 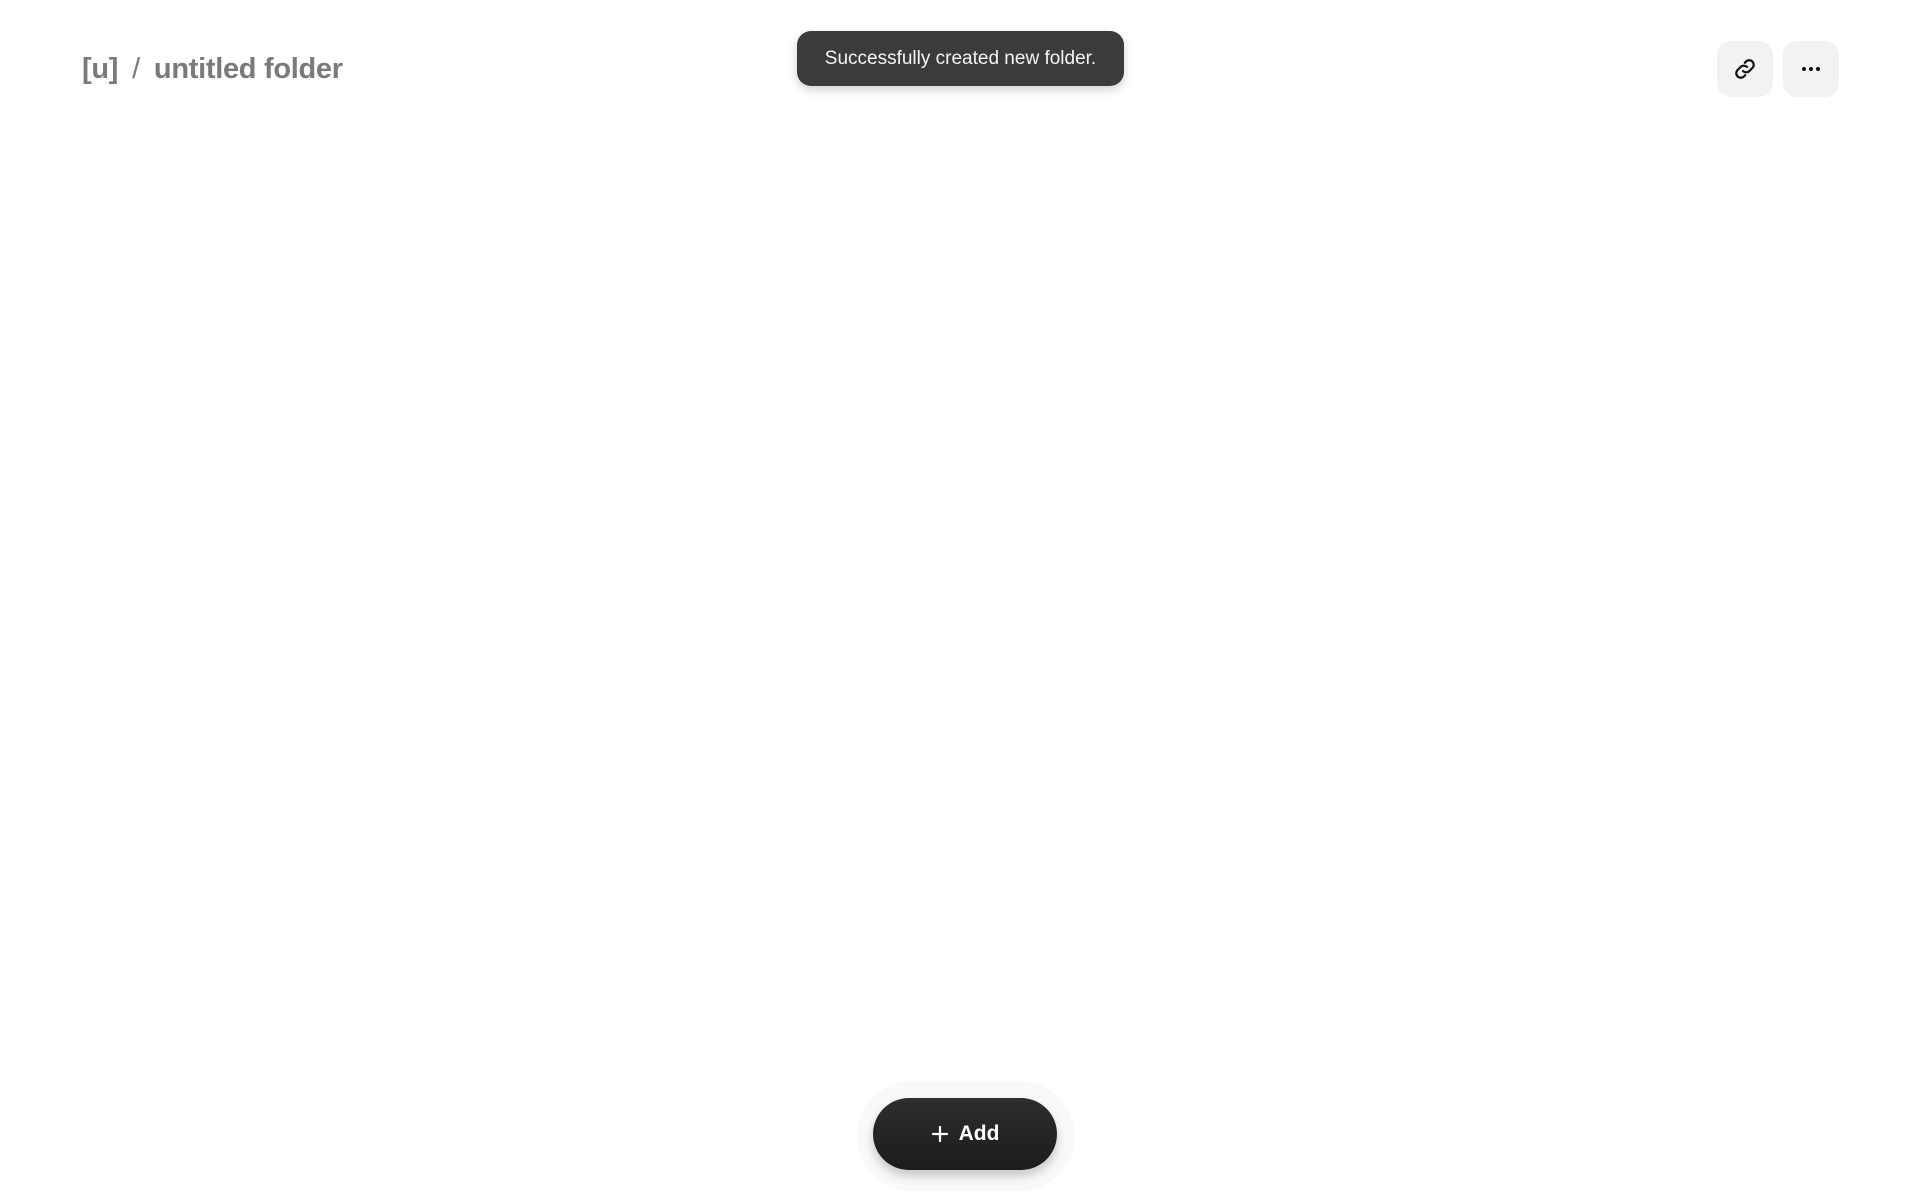 What do you see at coordinates (100, 69) in the screenshot?
I see `breadcrumb-root: [u]` at bounding box center [100, 69].